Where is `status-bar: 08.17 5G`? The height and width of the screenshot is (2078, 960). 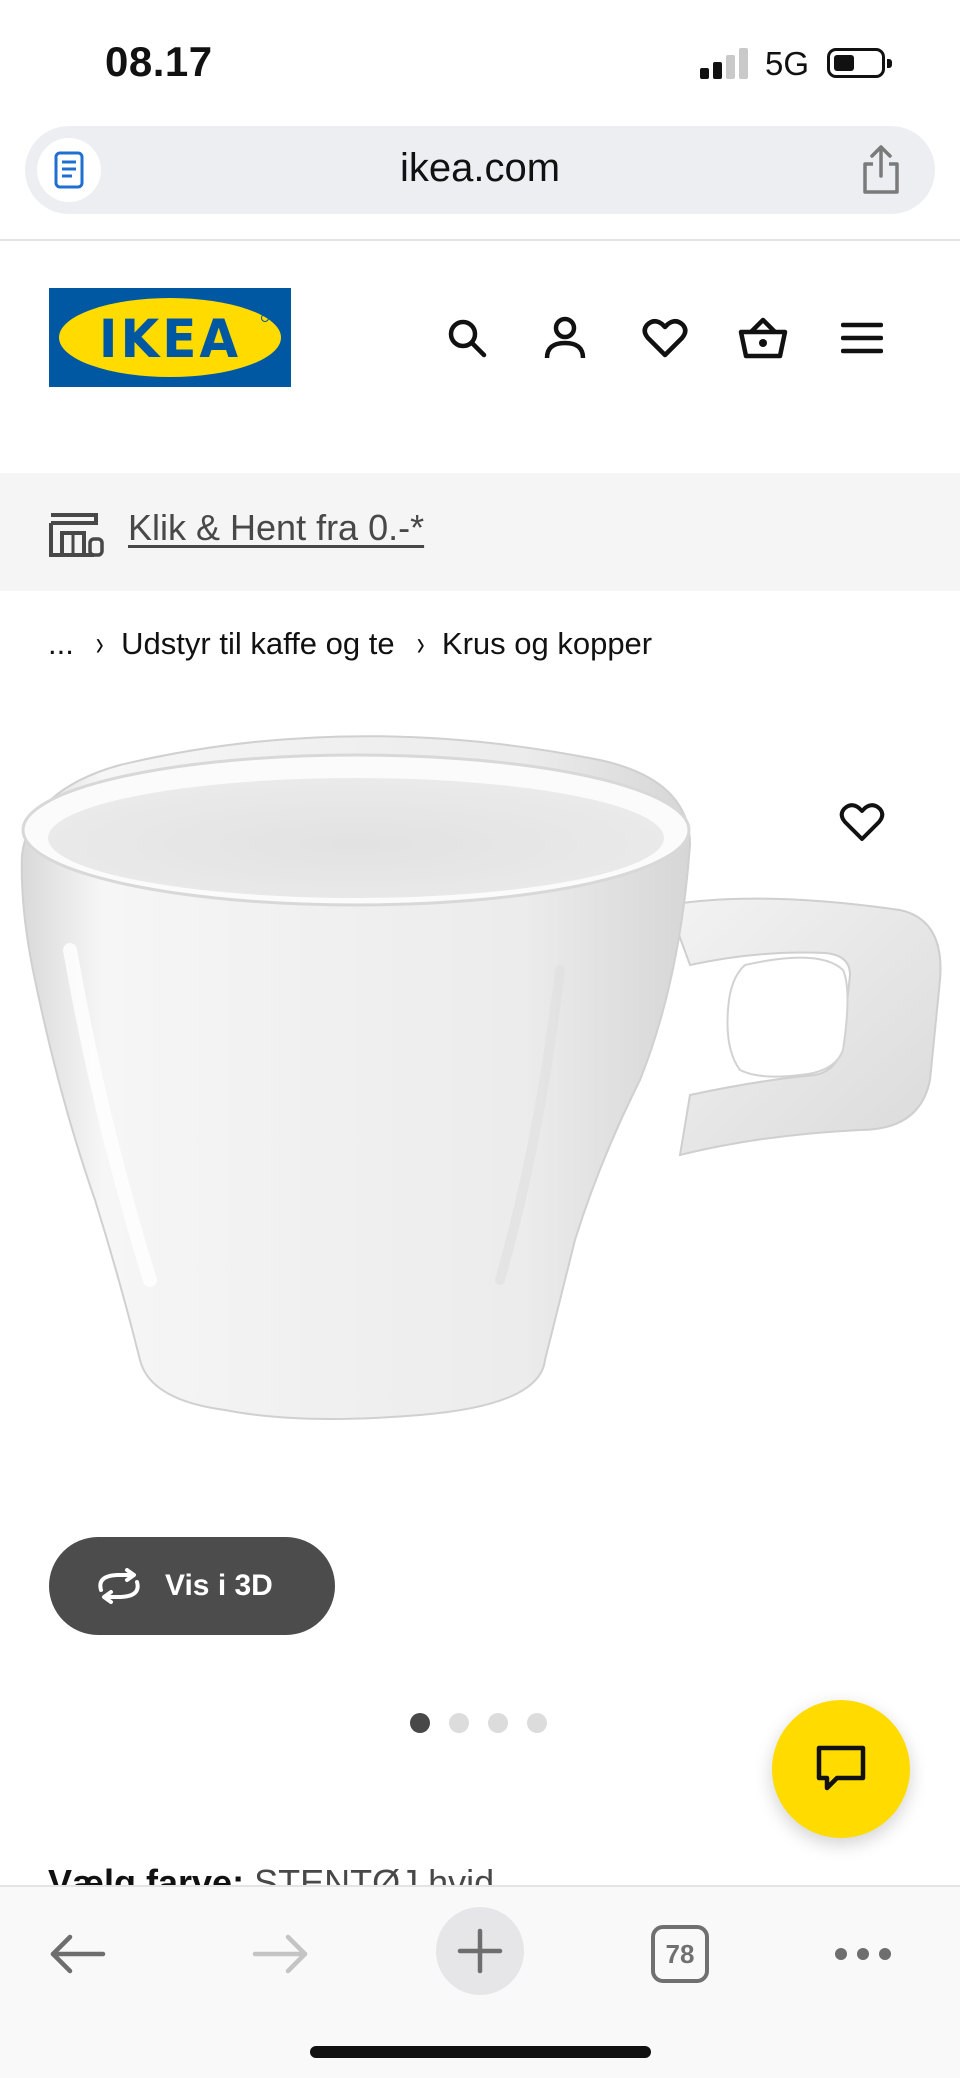 status-bar: 08.17 5G is located at coordinates (480, 60).